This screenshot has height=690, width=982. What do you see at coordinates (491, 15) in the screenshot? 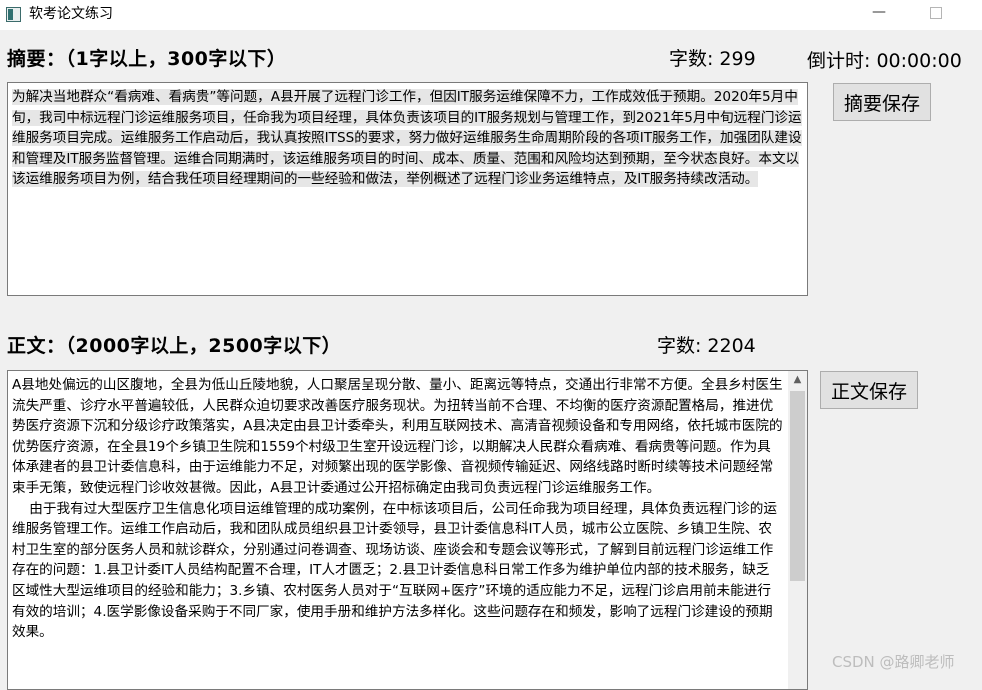
I see `title-bar: 软考论文练习 —` at bounding box center [491, 15].